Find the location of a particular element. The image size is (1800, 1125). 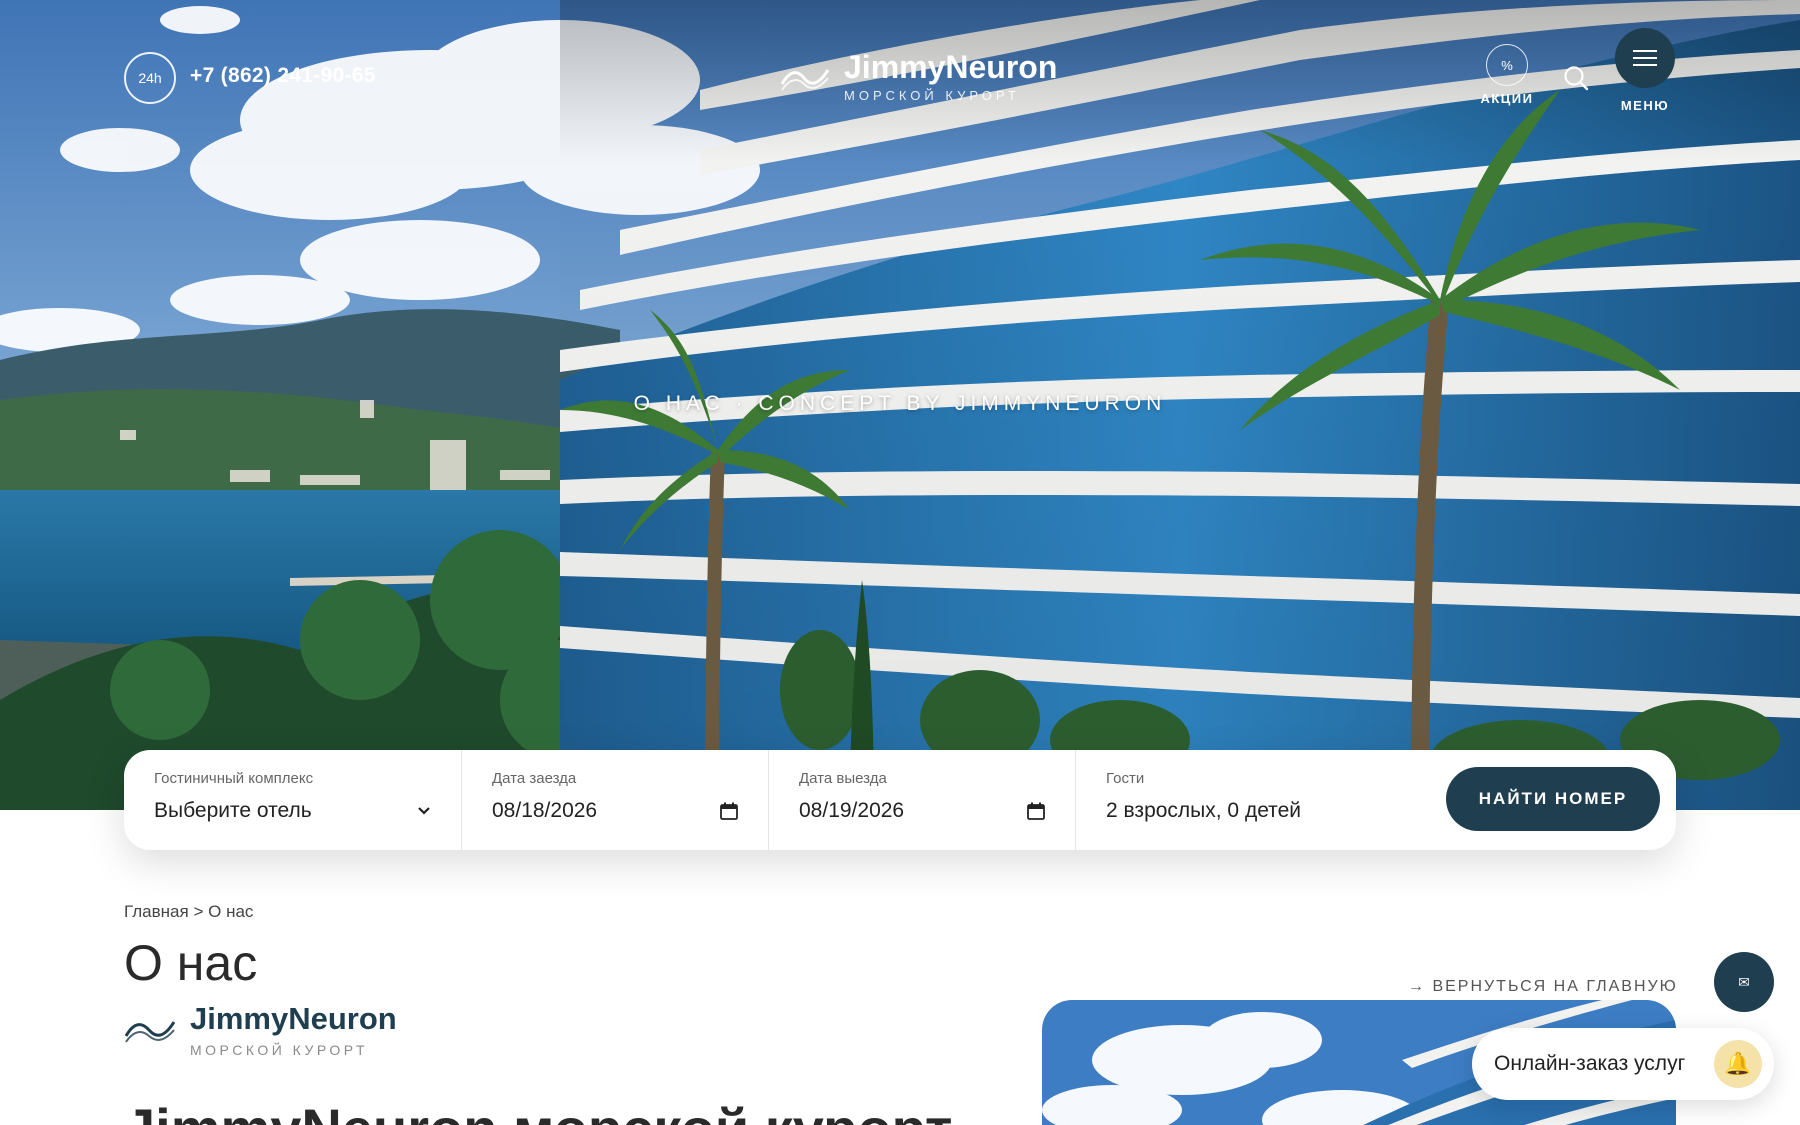

24h-badge-label: 24h is located at coordinates (150, 78).